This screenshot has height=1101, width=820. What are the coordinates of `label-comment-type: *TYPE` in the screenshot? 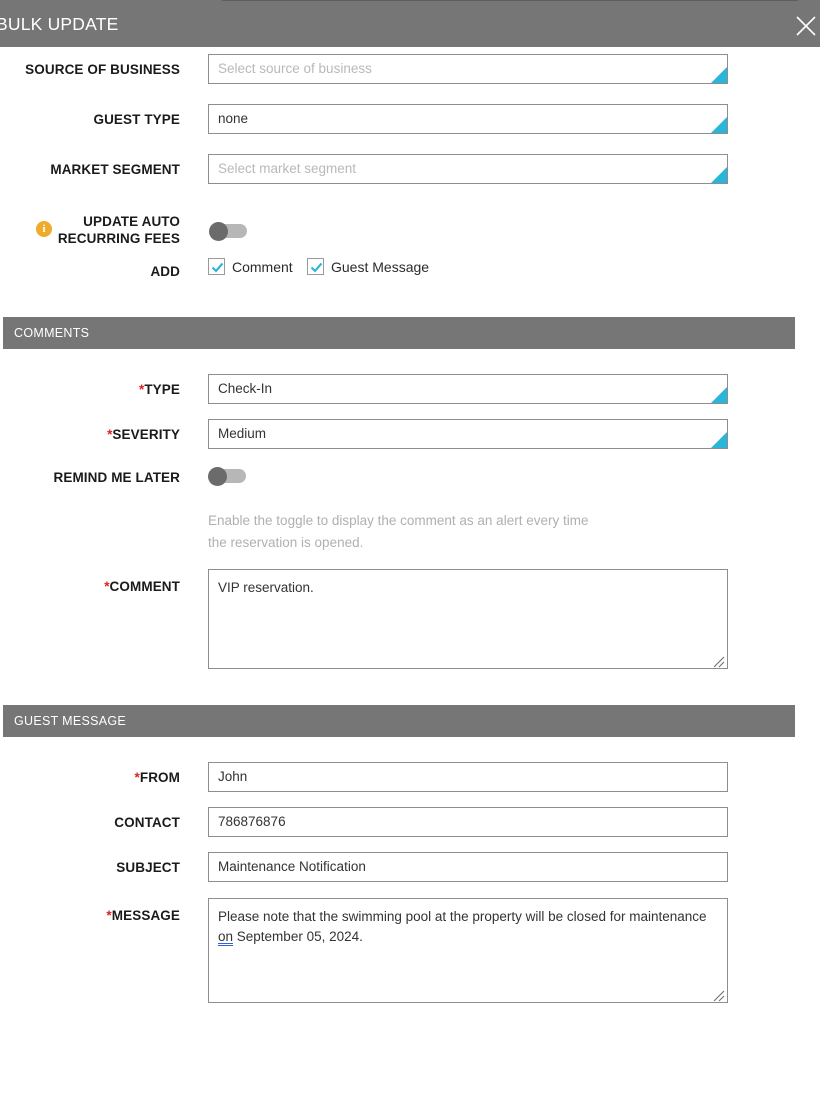 It's located at (90, 389).